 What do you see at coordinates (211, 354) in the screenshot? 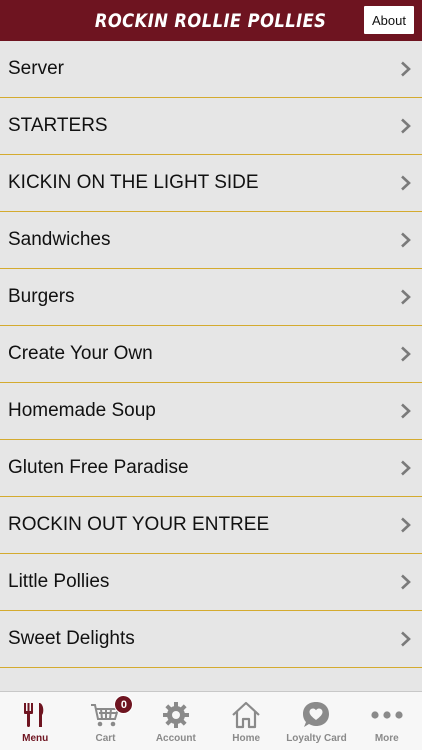
I see `menu-item: Create Your Own` at bounding box center [211, 354].